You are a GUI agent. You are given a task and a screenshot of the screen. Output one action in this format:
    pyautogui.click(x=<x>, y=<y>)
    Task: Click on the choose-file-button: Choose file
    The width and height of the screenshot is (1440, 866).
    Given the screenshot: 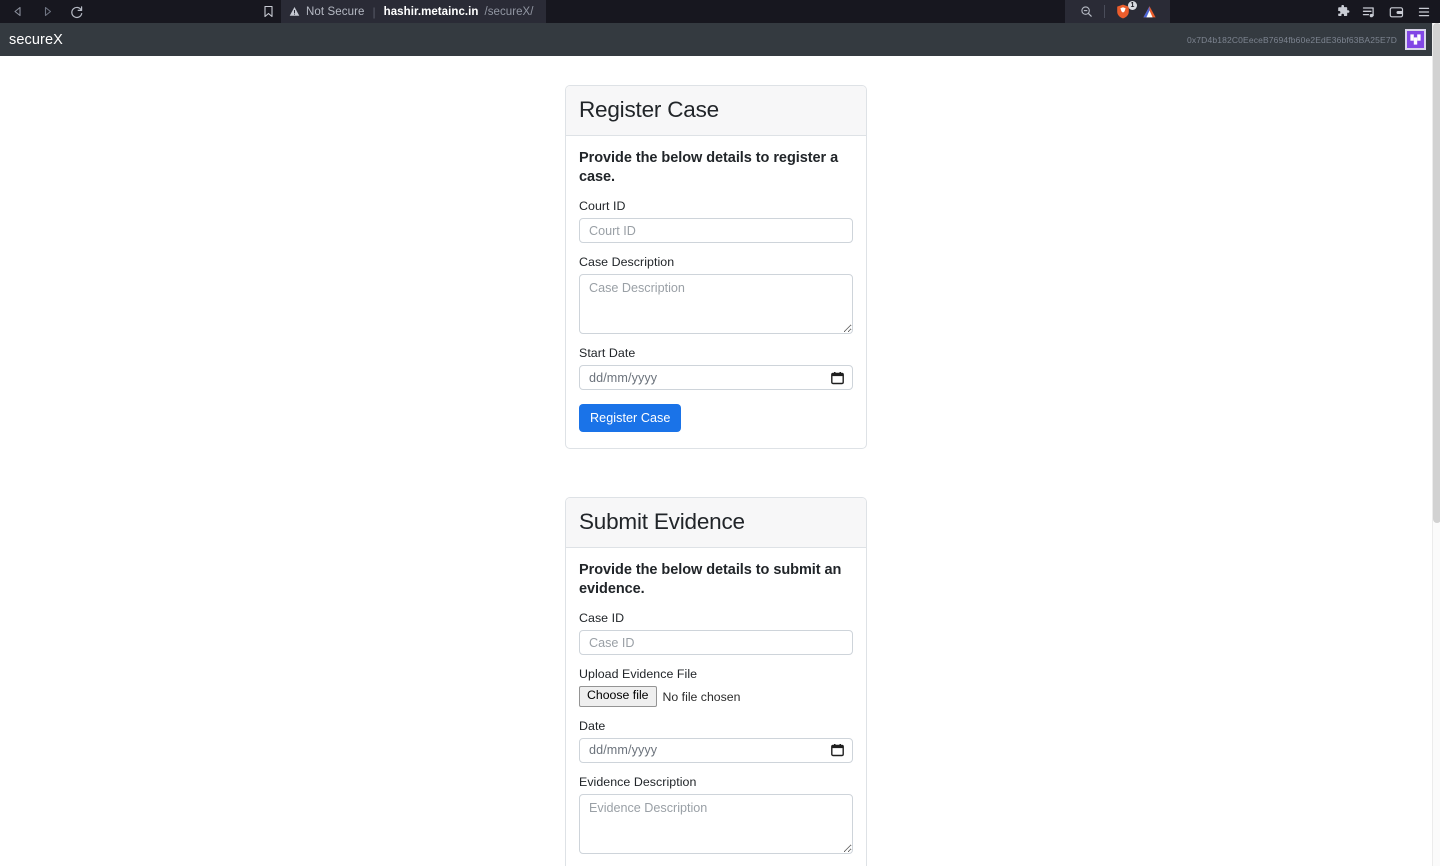 What is the action you would take?
    pyautogui.click(x=618, y=696)
    